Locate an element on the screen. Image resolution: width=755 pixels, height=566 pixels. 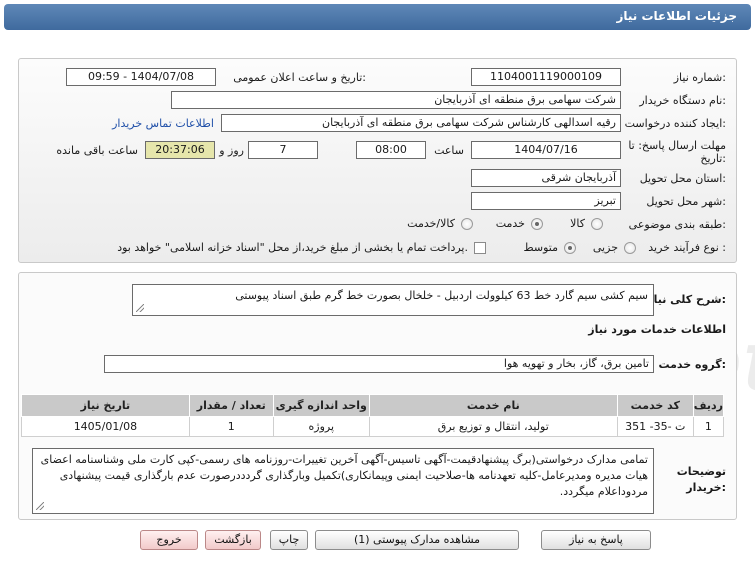
back-button: بازگشت is located at coordinates (233, 540).